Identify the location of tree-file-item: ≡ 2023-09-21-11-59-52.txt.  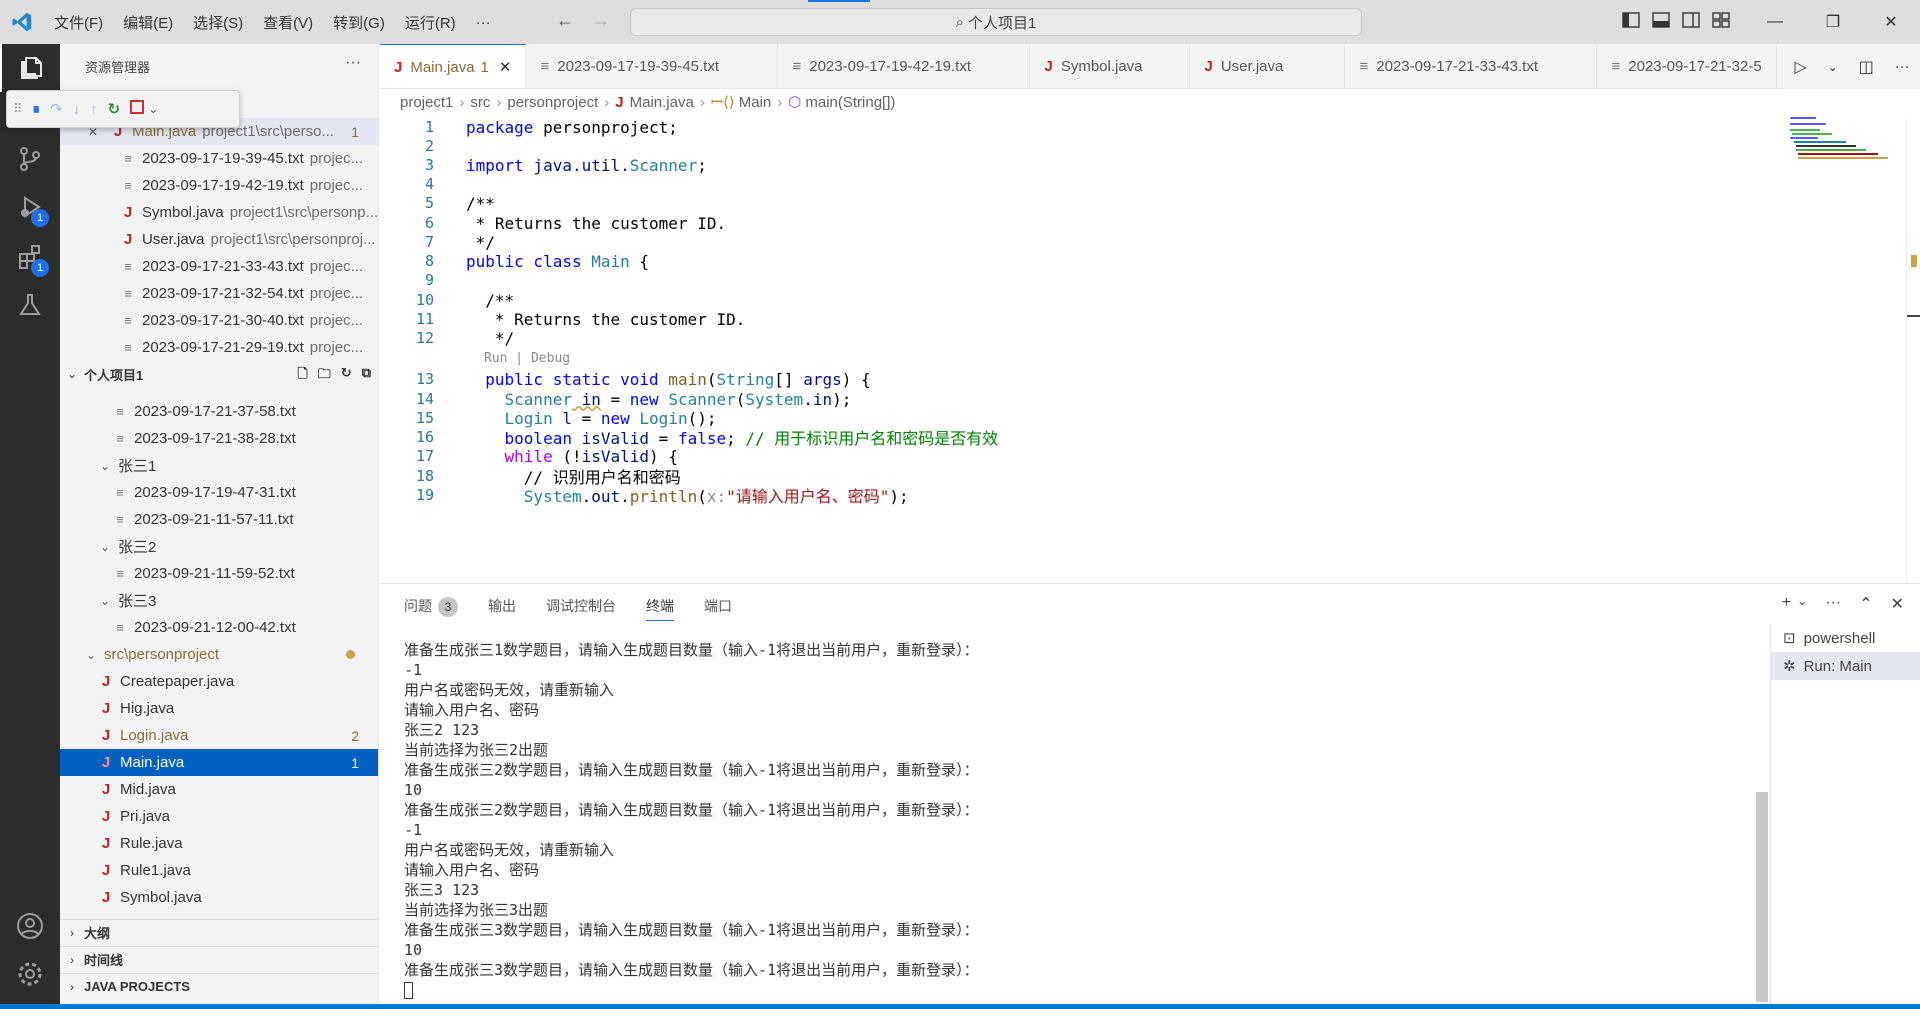
(219, 573).